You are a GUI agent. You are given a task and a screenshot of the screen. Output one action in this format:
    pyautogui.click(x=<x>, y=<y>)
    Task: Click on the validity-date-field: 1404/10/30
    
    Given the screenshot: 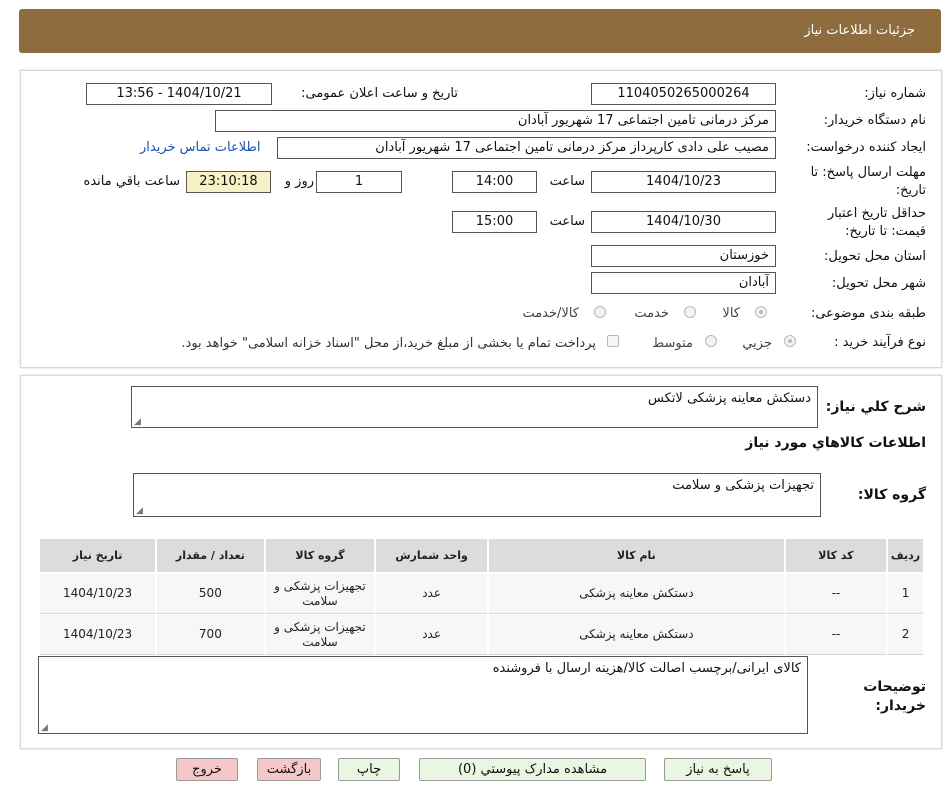 What is the action you would take?
    pyautogui.click(x=683, y=222)
    